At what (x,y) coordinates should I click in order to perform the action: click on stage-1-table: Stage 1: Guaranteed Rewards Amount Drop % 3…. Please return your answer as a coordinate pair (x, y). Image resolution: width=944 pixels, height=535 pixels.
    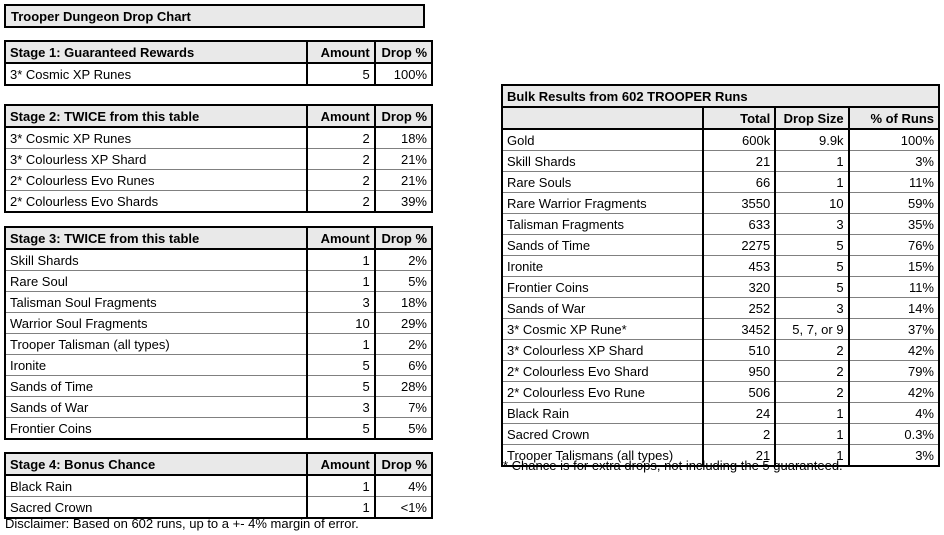
    Looking at the image, I should click on (218, 63).